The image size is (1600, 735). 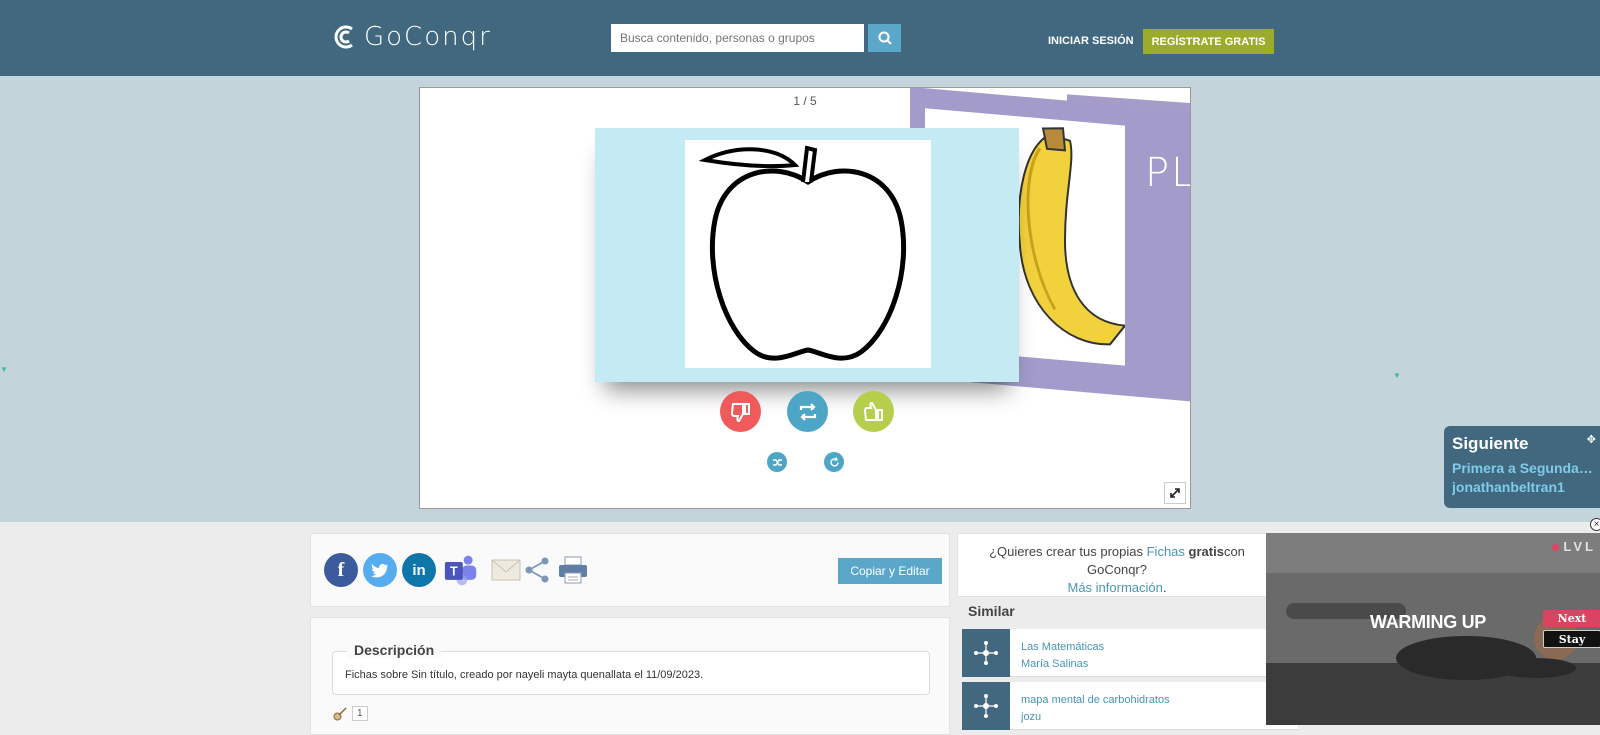 I want to click on flip-icon, so click(x=807, y=411).